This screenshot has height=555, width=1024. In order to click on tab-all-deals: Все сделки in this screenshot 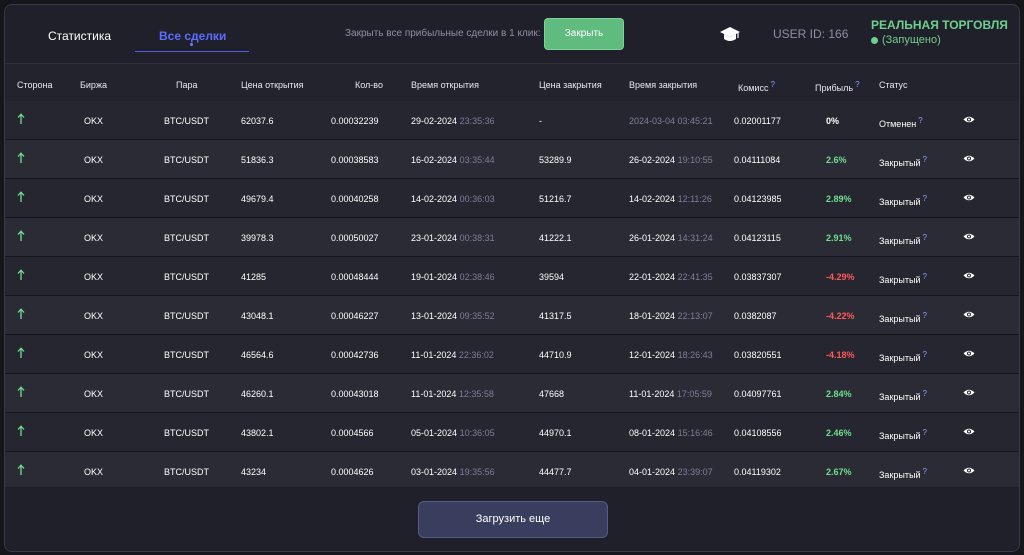, I will do `click(192, 36)`.